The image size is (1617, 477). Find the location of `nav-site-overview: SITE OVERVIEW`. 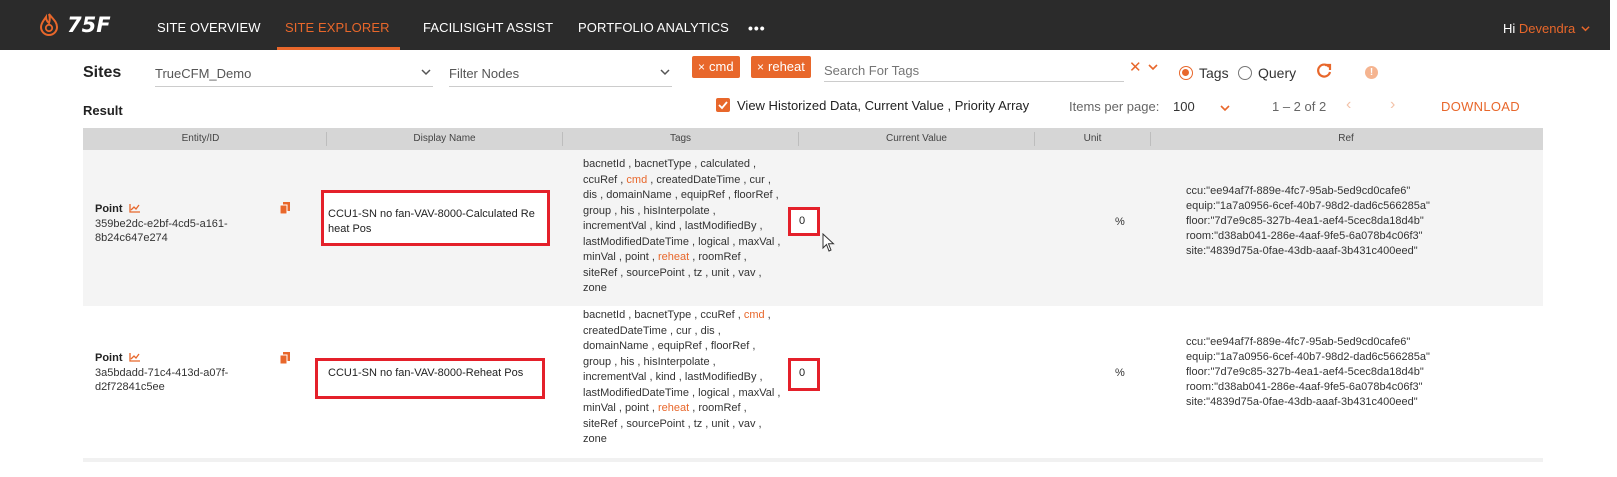

nav-site-overview: SITE OVERVIEW is located at coordinates (209, 25).